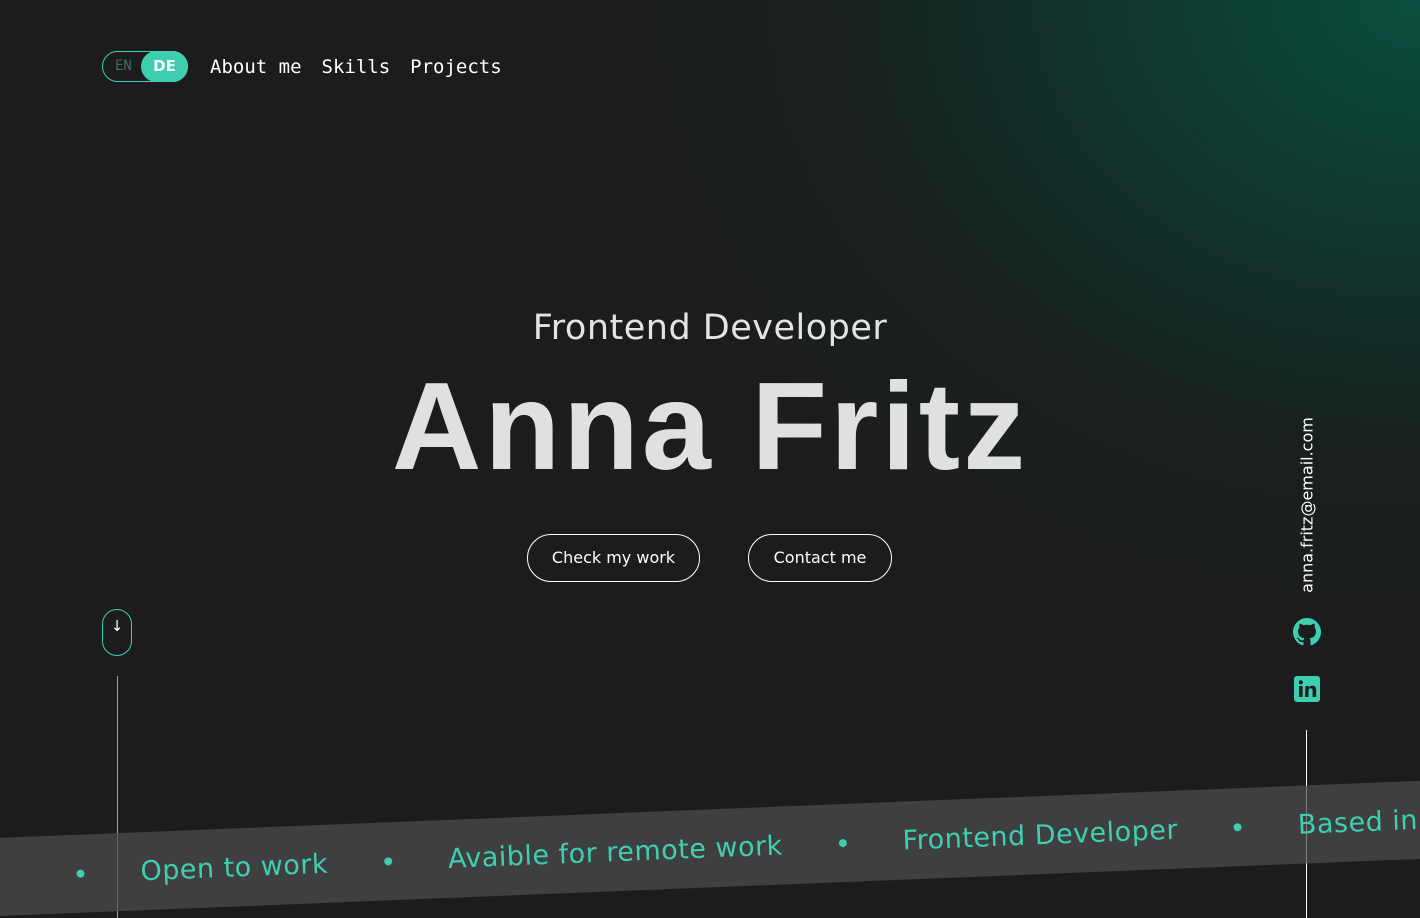  Describe the element at coordinates (456, 67) in the screenshot. I see `nav-link-projects: Projects` at that location.